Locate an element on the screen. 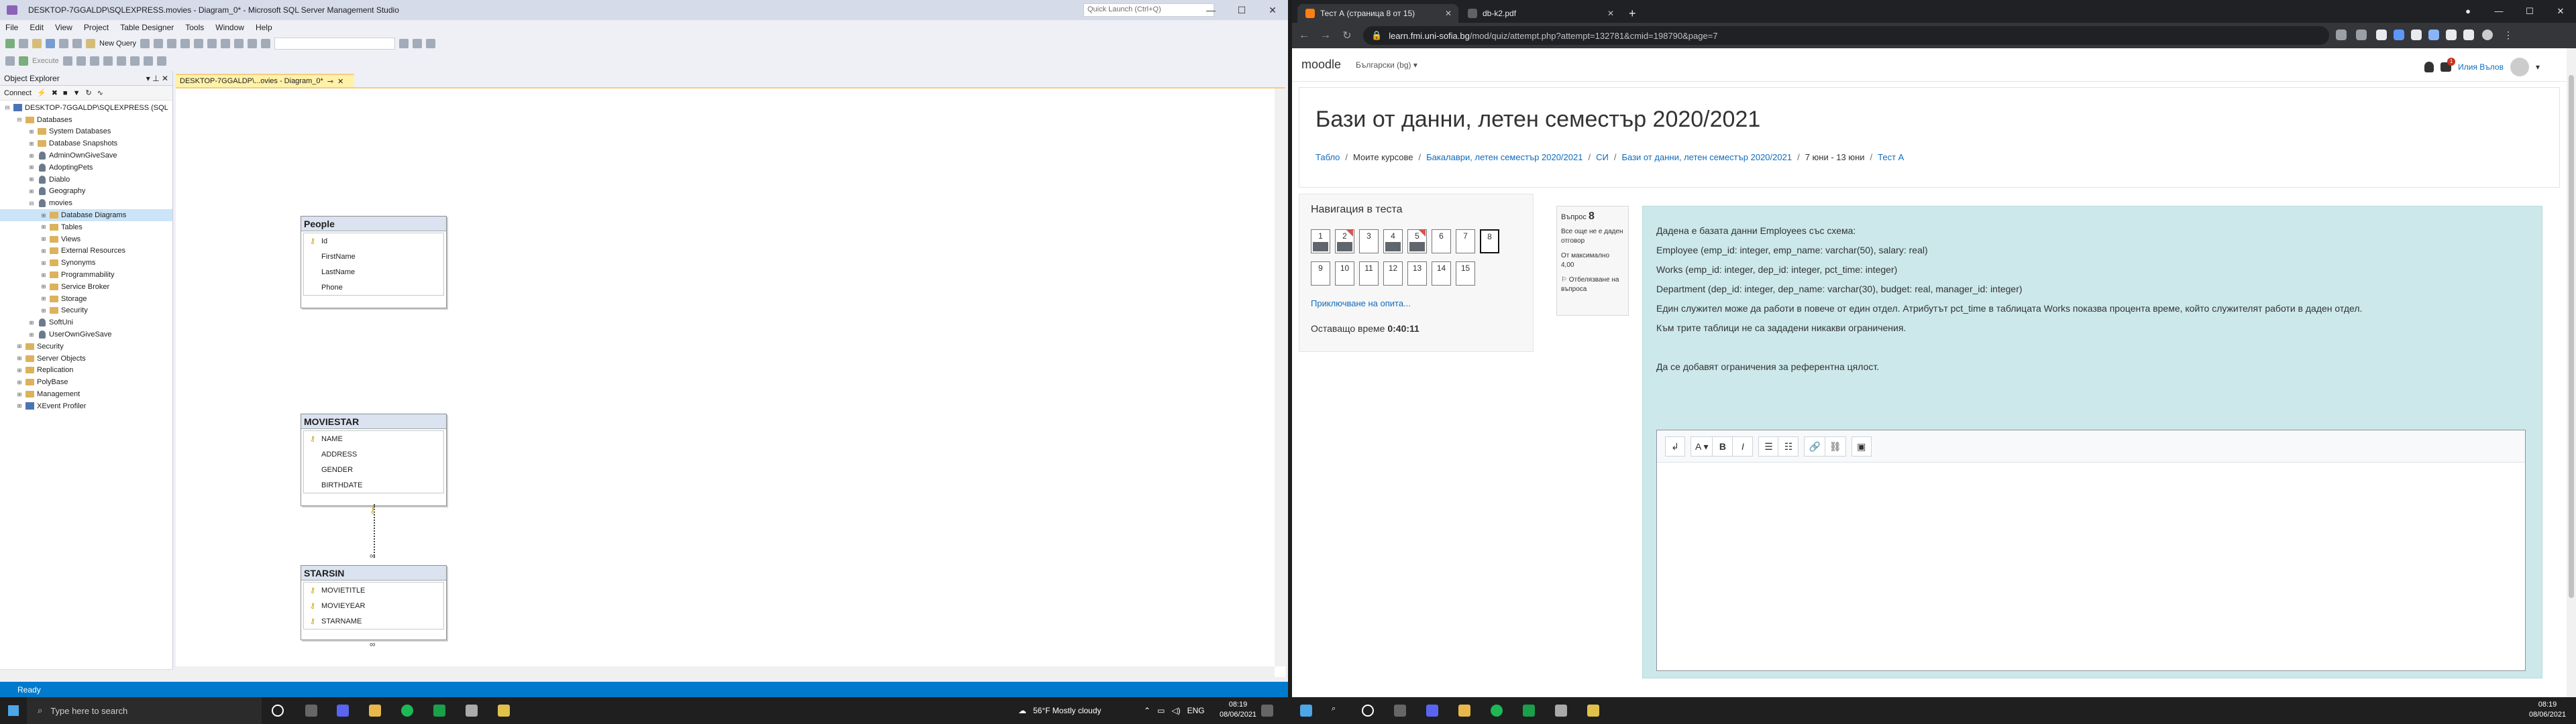 The width and height of the screenshot is (2576, 724). table-column: Phone is located at coordinates (373, 287).